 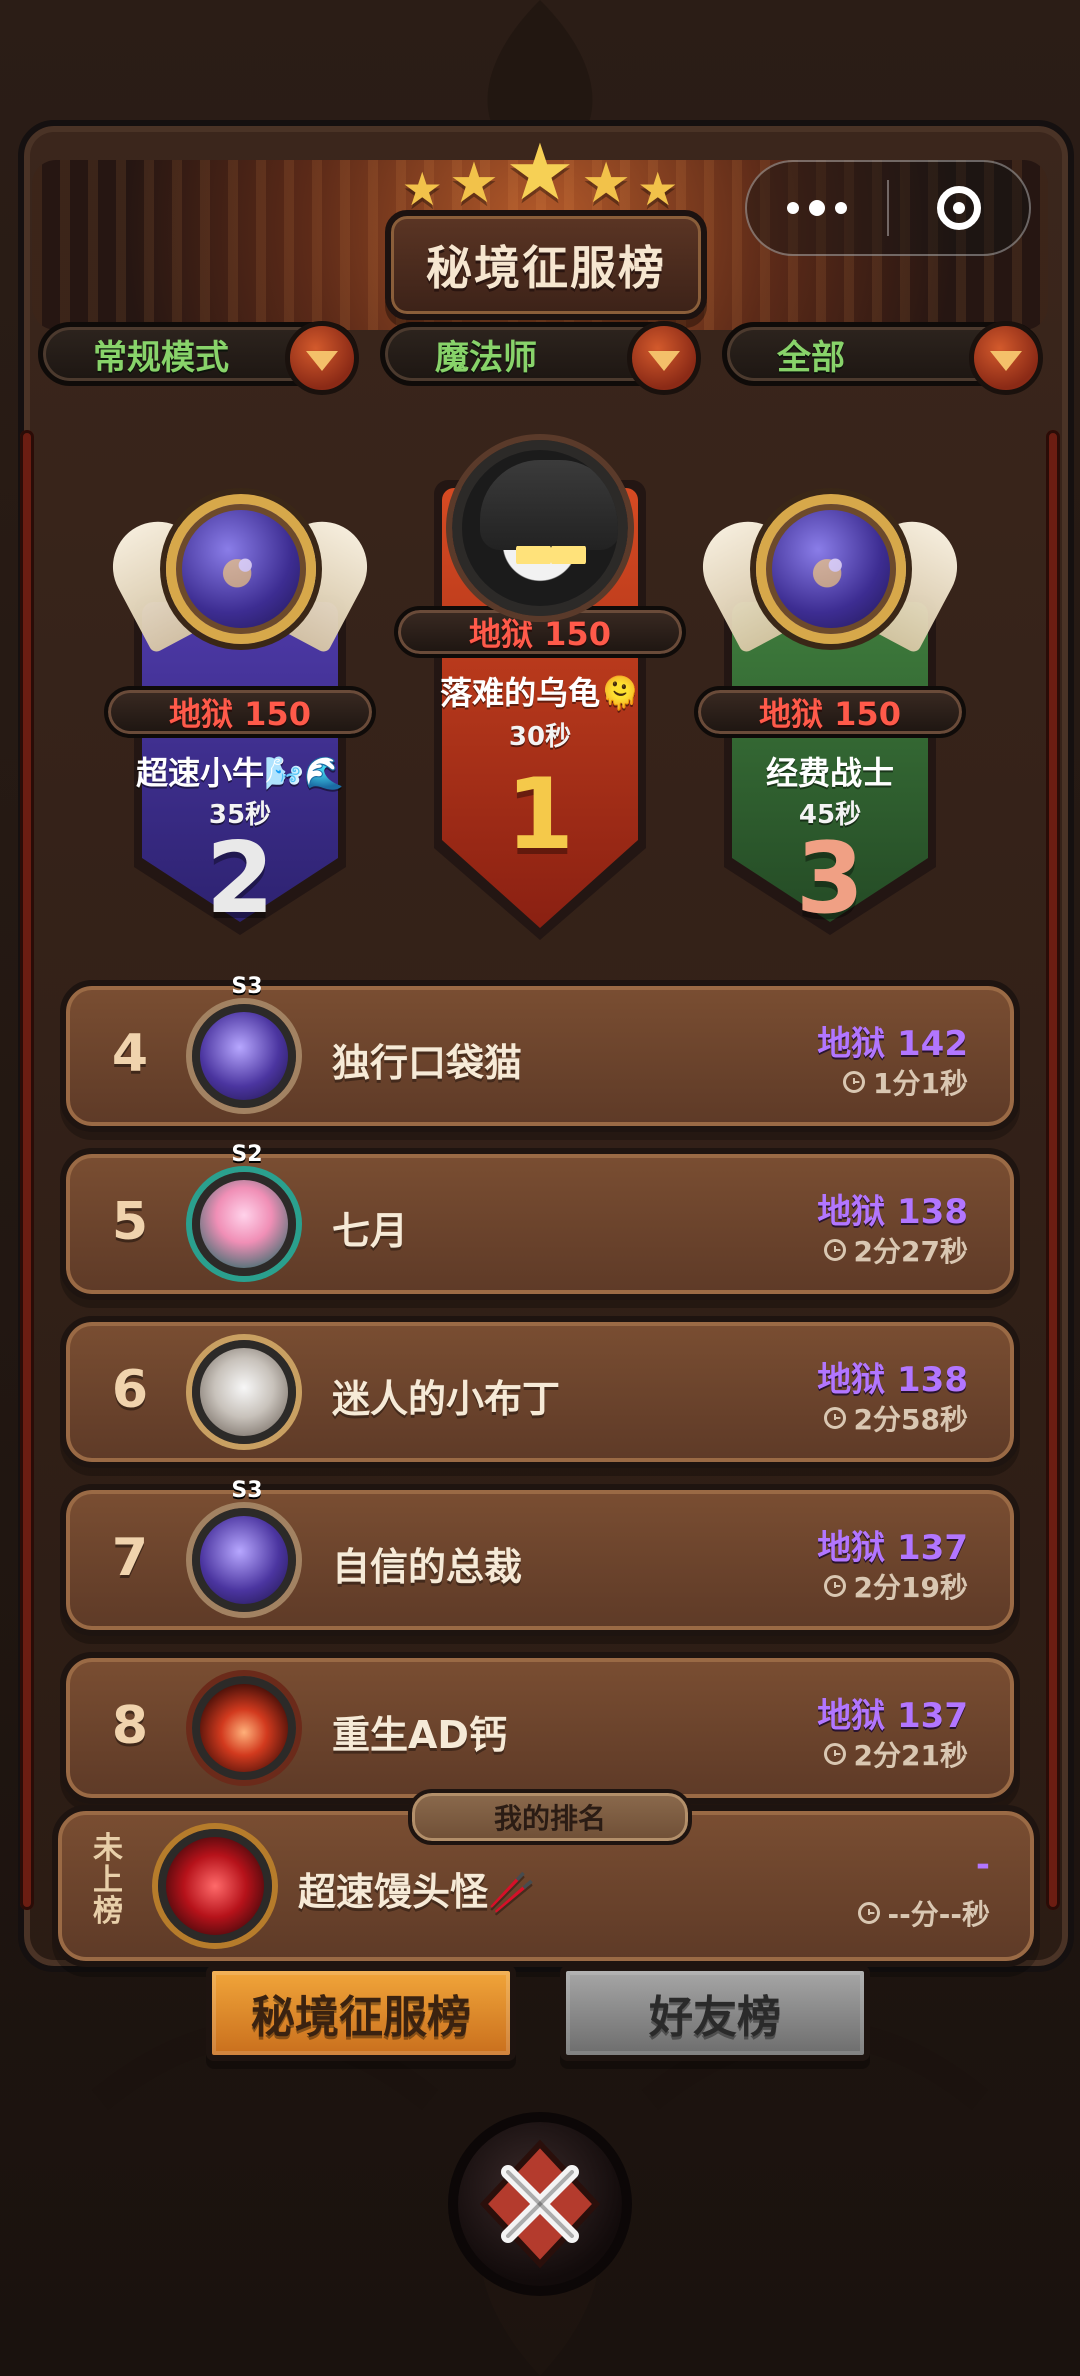 What do you see at coordinates (540, 693) in the screenshot?
I see `player-name: 落难的乌龟🫠` at bounding box center [540, 693].